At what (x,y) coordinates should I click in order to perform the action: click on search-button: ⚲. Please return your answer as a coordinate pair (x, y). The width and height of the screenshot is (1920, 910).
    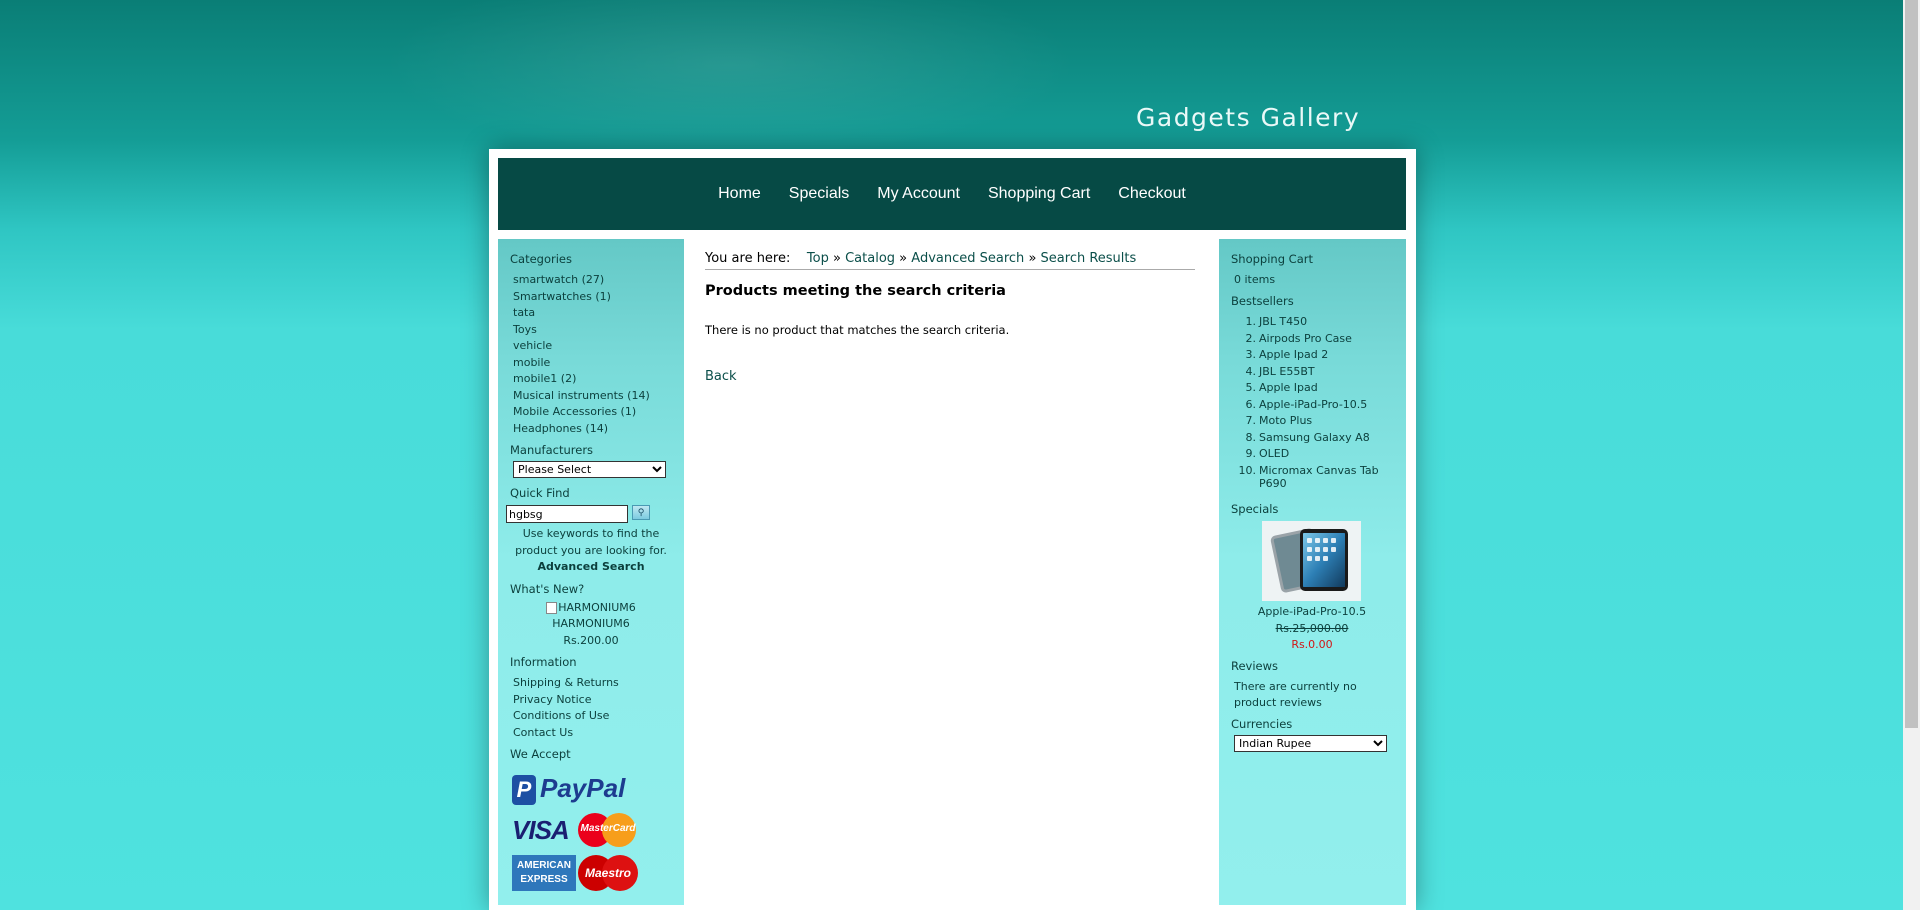
    Looking at the image, I should click on (641, 512).